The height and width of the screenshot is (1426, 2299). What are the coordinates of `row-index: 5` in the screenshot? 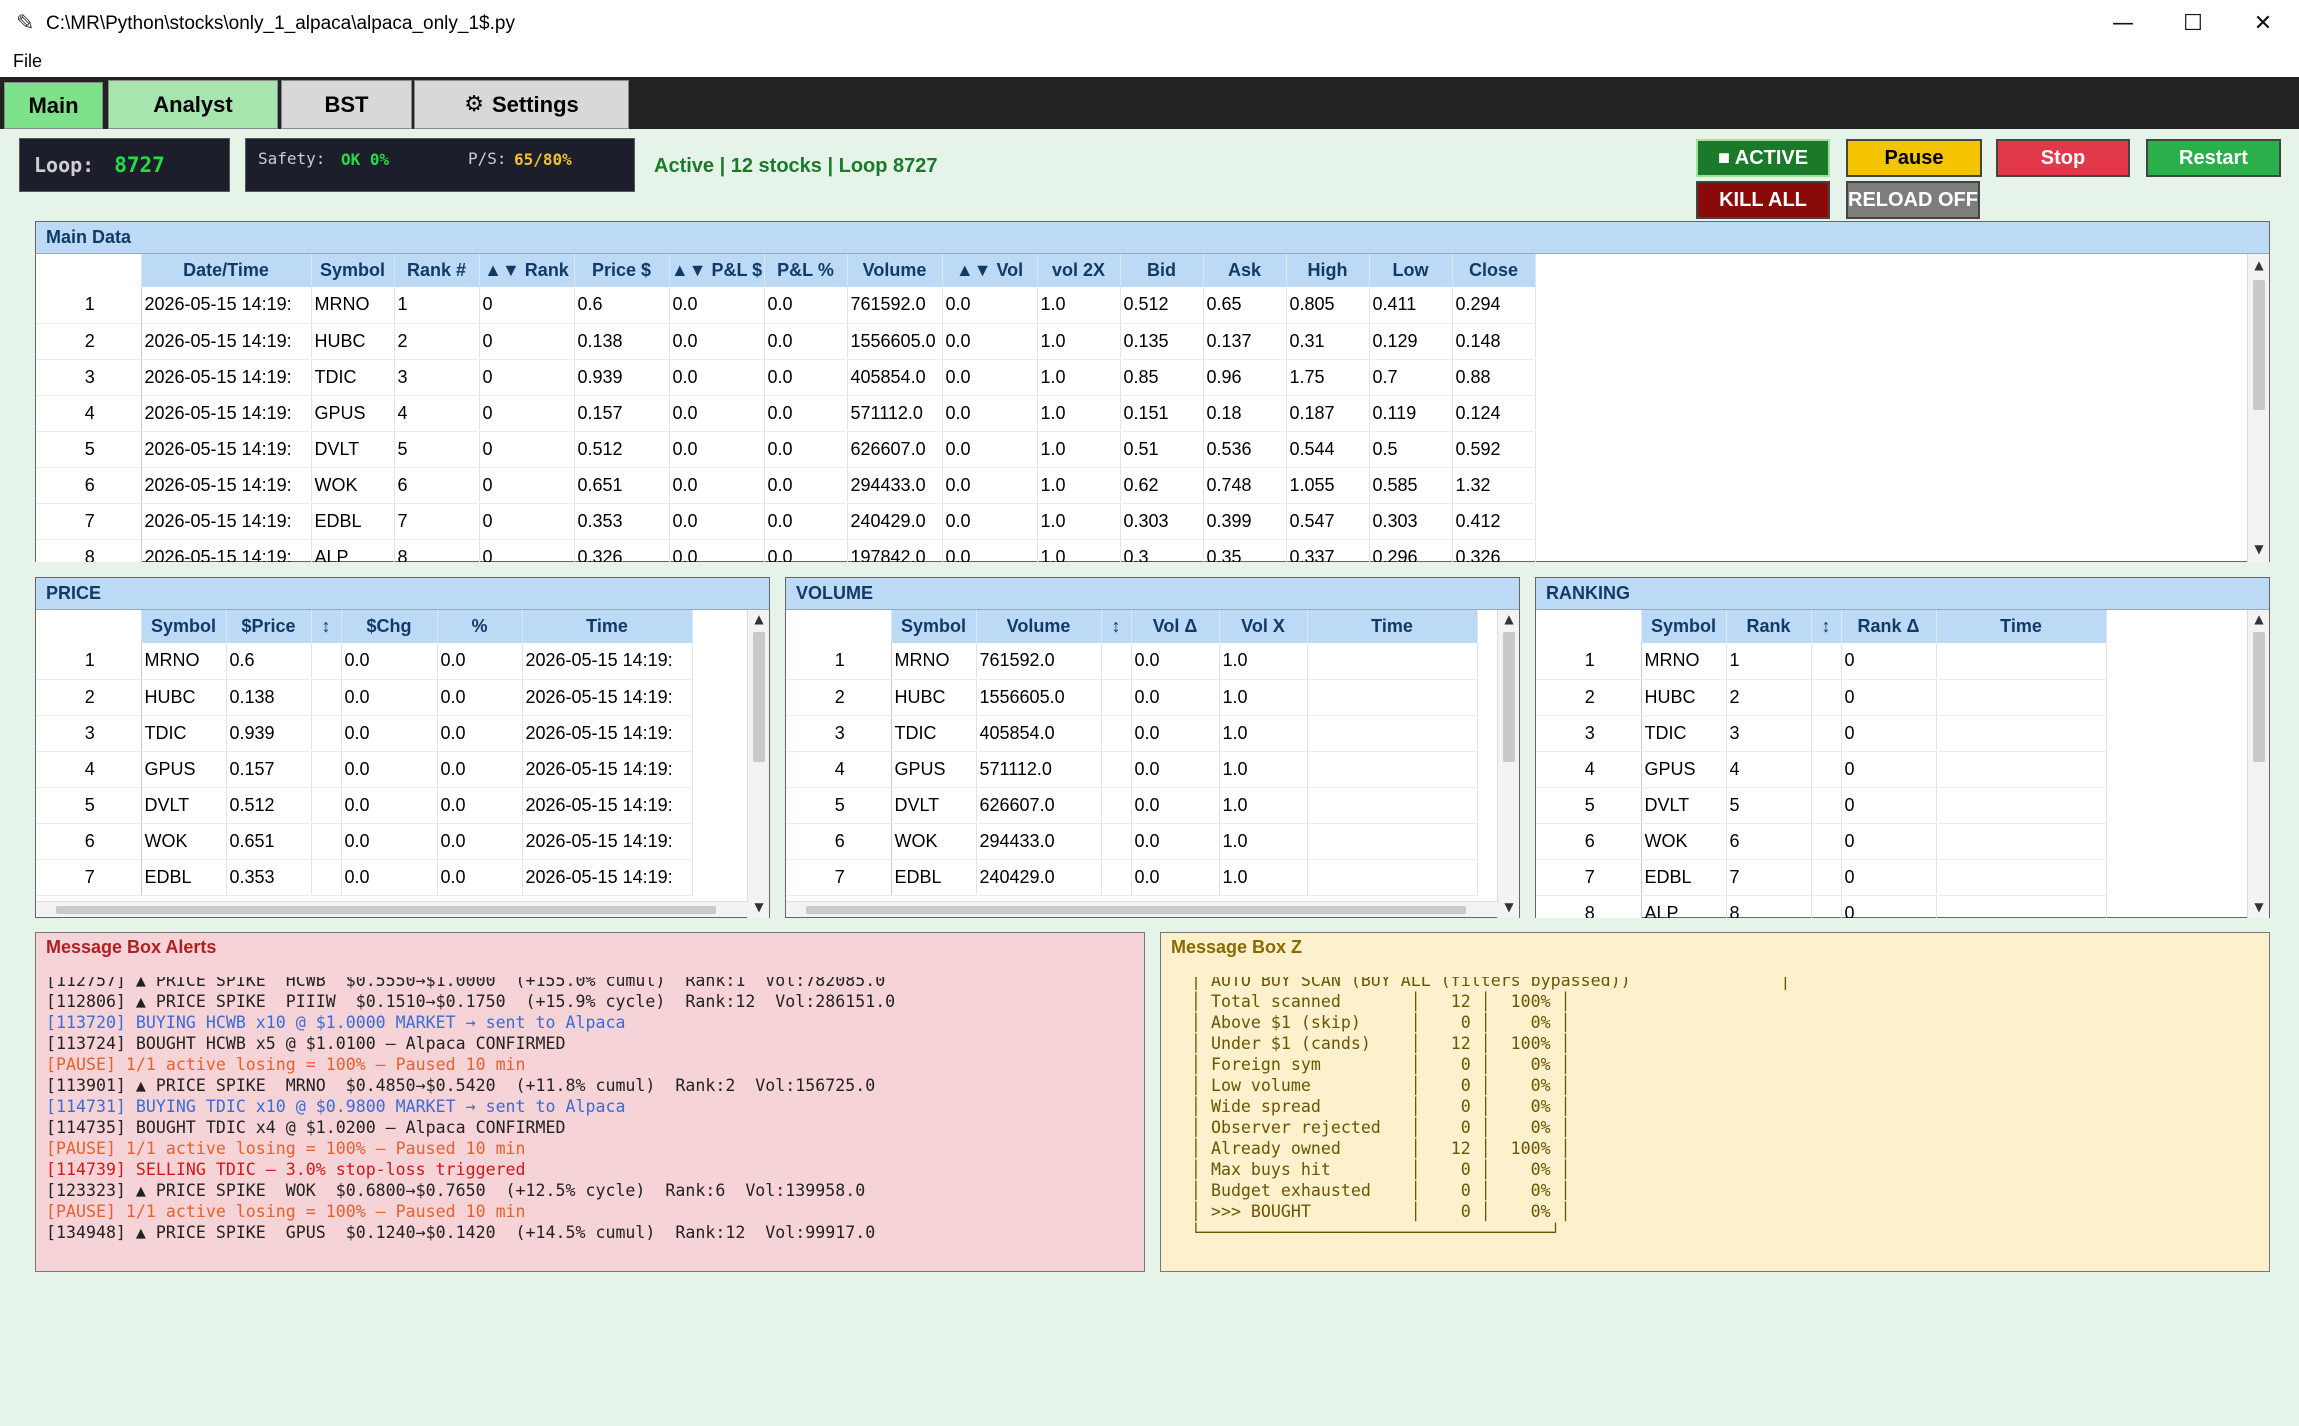 It's located at (1589, 805).